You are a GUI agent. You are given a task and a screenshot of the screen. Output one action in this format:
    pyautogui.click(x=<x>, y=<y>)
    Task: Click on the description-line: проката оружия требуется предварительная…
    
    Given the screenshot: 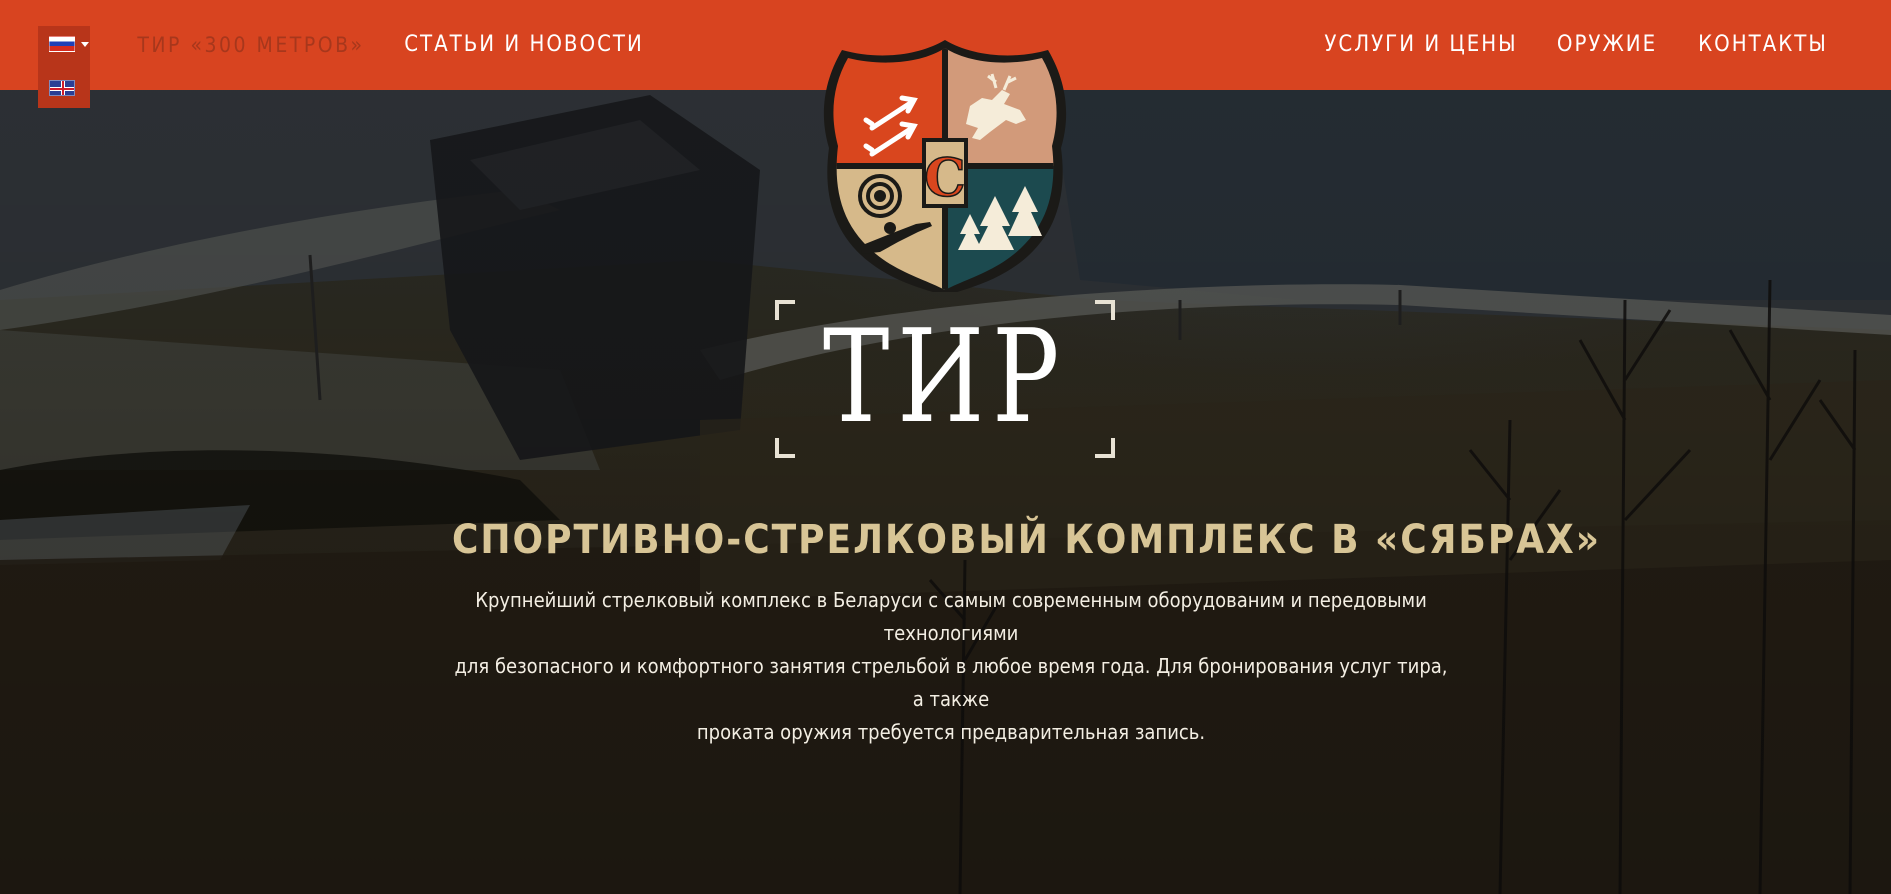 What is the action you would take?
    pyautogui.click(x=951, y=732)
    